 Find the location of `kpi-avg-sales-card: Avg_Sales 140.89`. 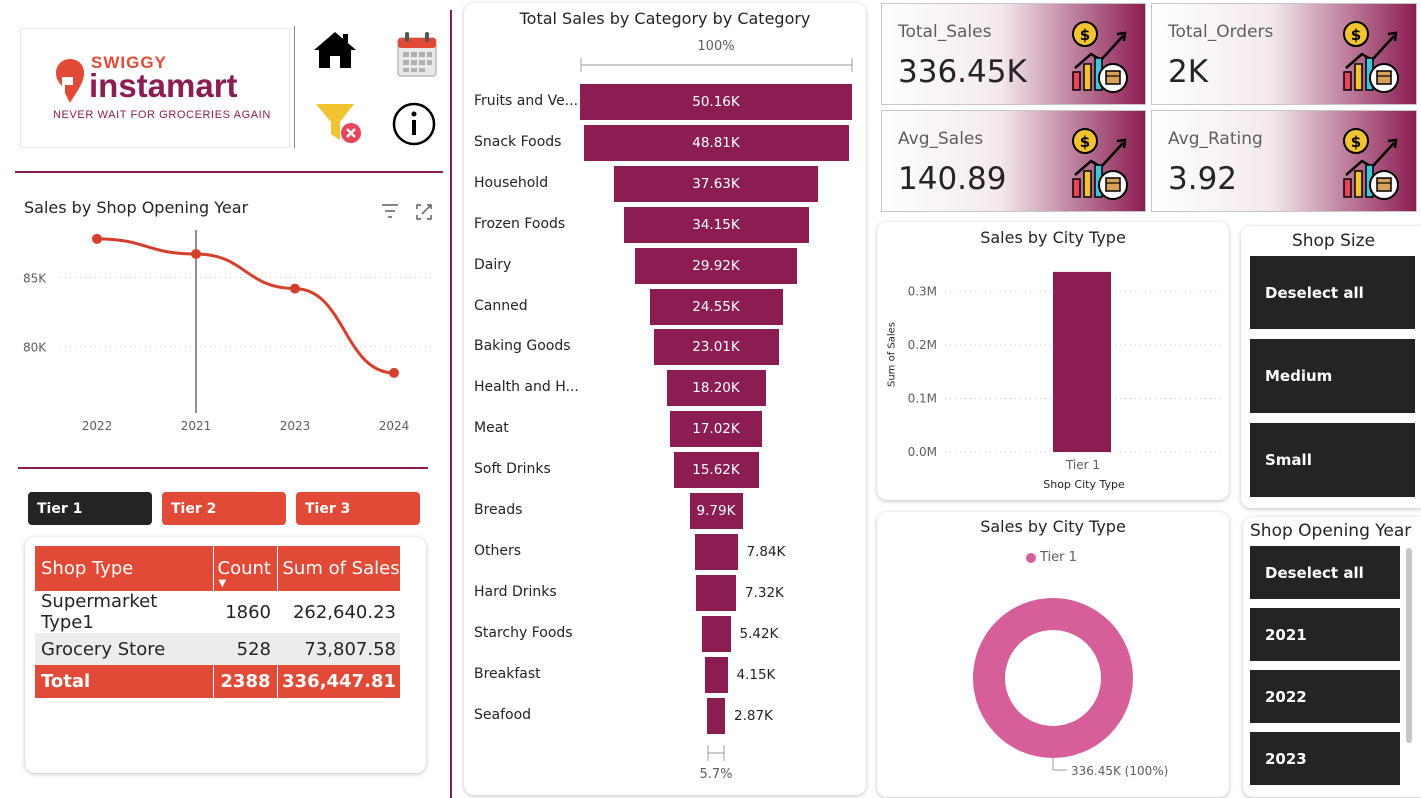

kpi-avg-sales-card: Avg_Sales 140.89 is located at coordinates (1013, 161).